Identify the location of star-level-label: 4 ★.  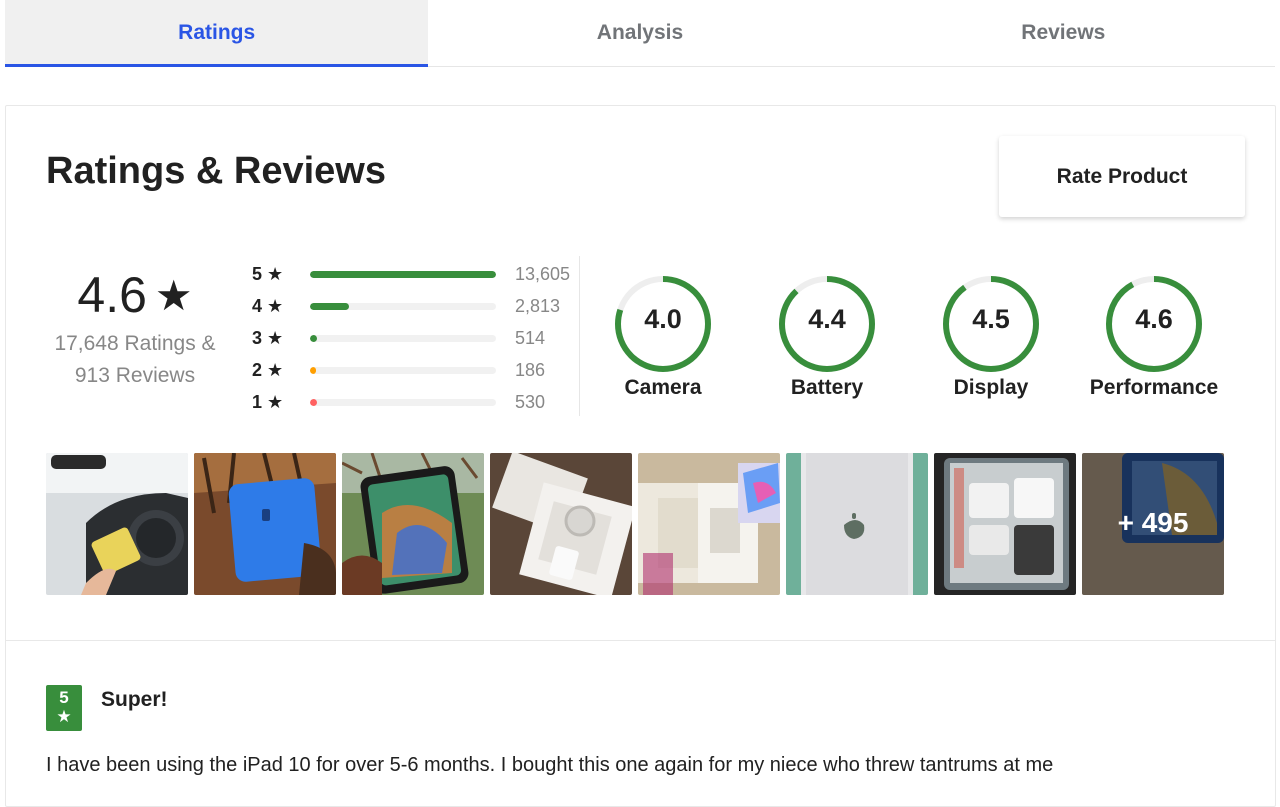
(268, 305).